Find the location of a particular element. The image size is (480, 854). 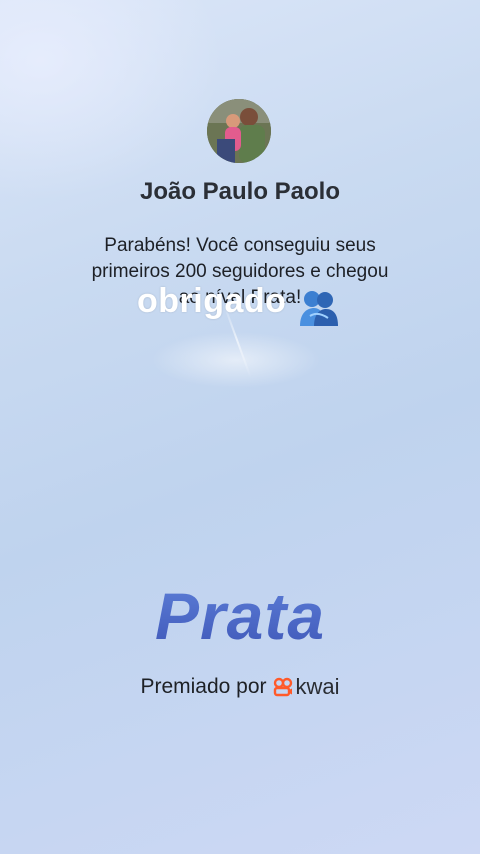

award-prefix: Premiado por is located at coordinates (203, 686).